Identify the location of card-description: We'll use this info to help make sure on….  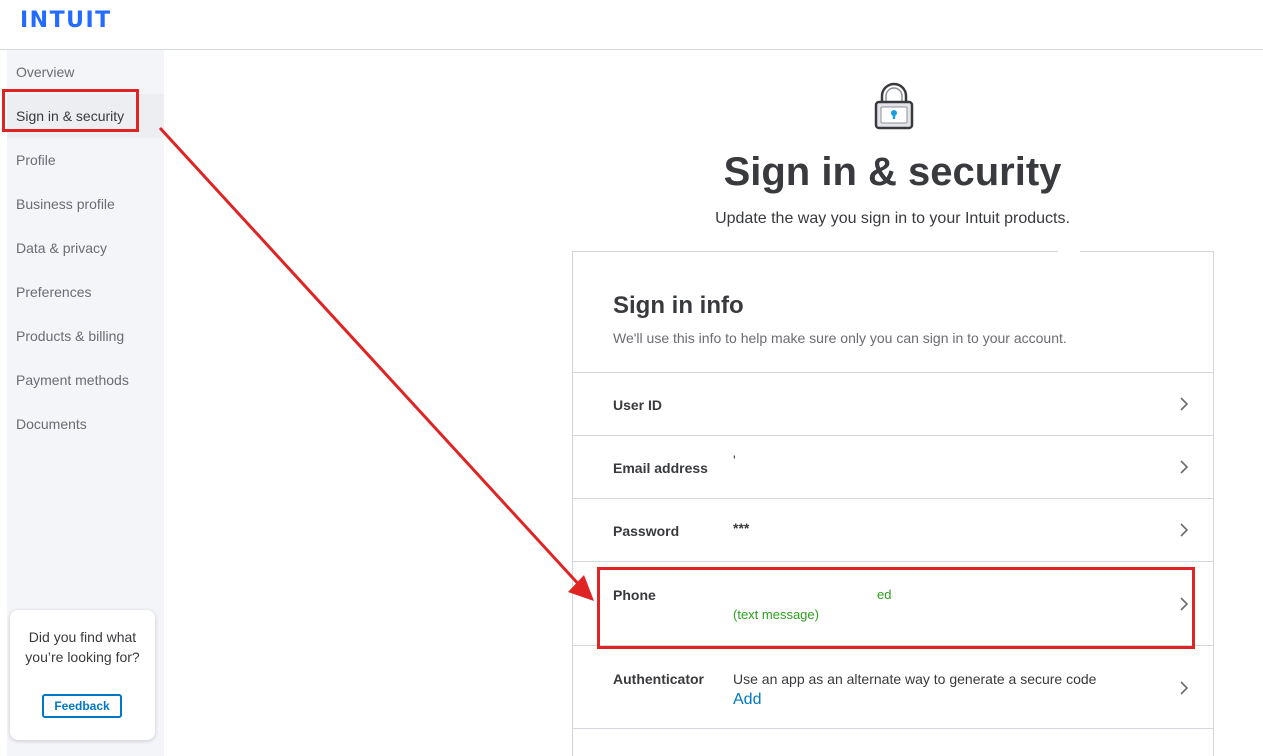
(840, 338).